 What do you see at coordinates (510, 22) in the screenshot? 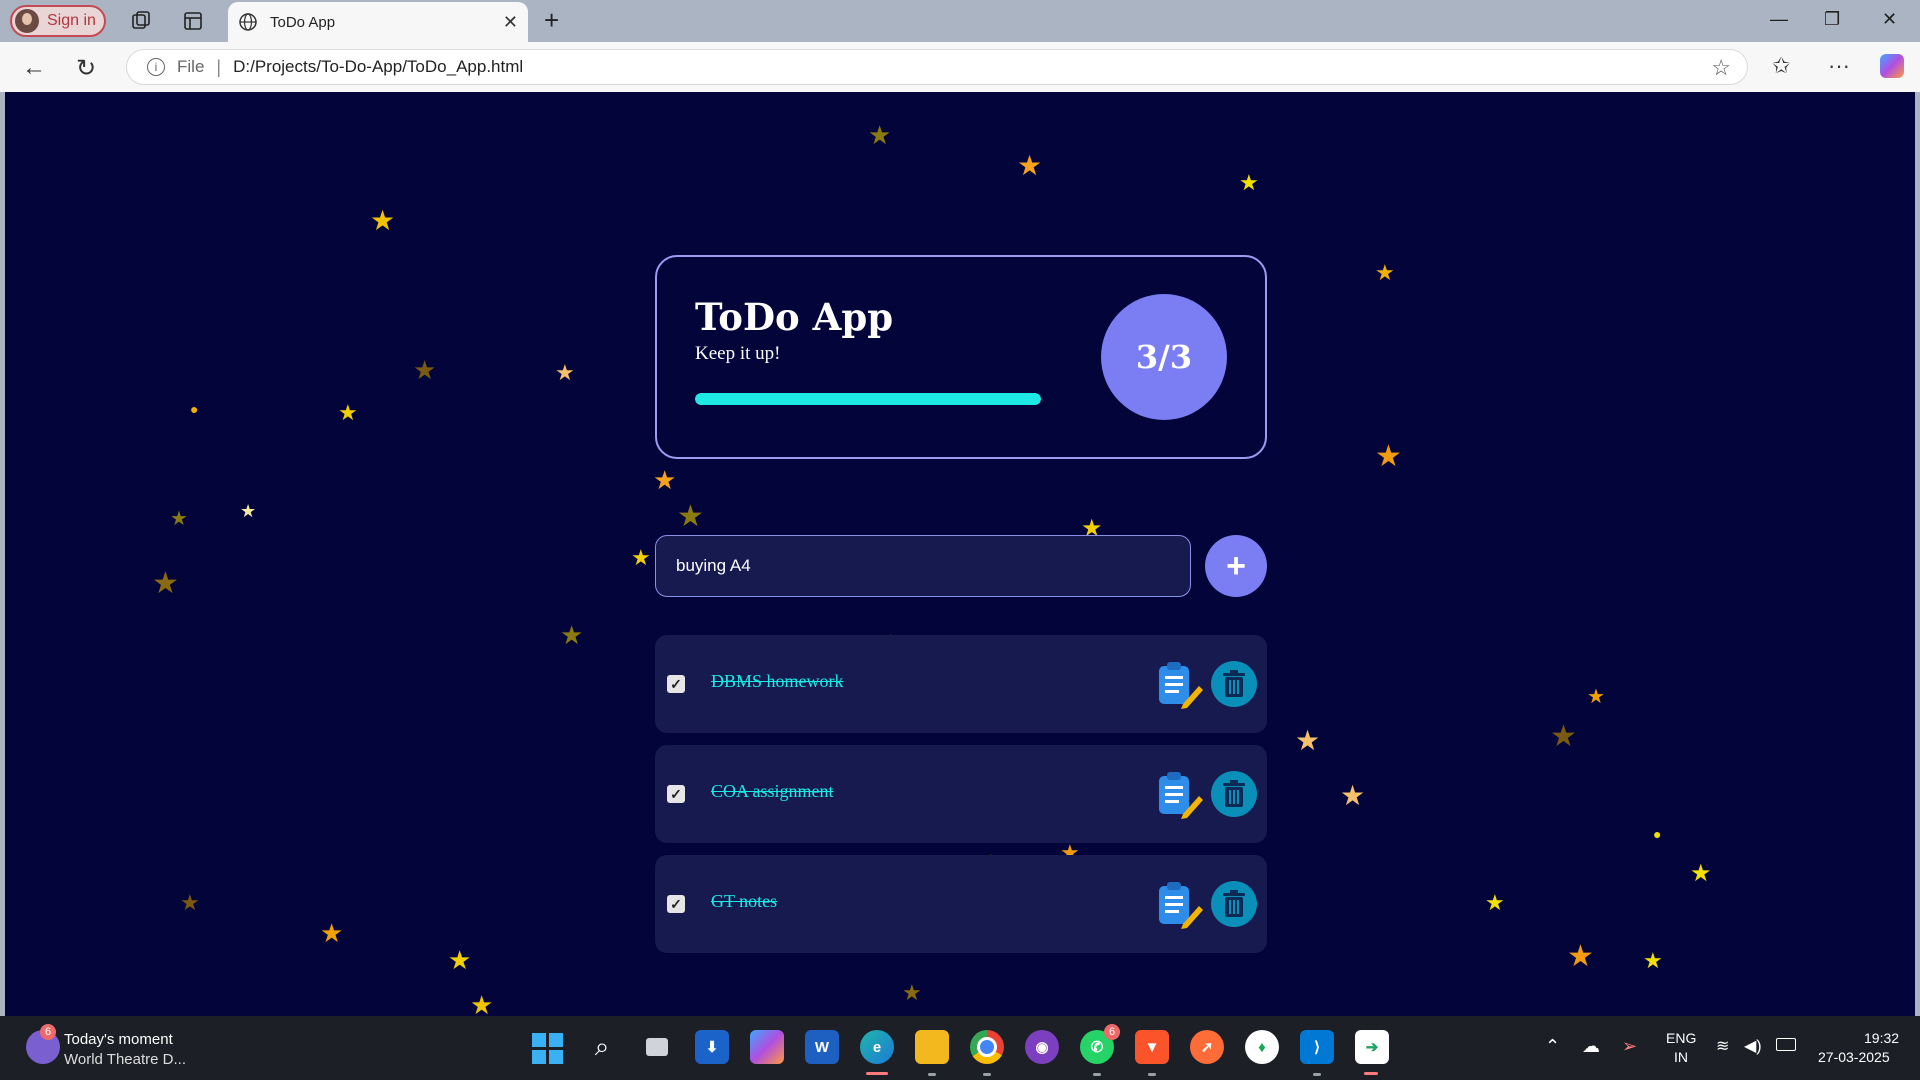
I see `close-tab-icon: ✕` at bounding box center [510, 22].